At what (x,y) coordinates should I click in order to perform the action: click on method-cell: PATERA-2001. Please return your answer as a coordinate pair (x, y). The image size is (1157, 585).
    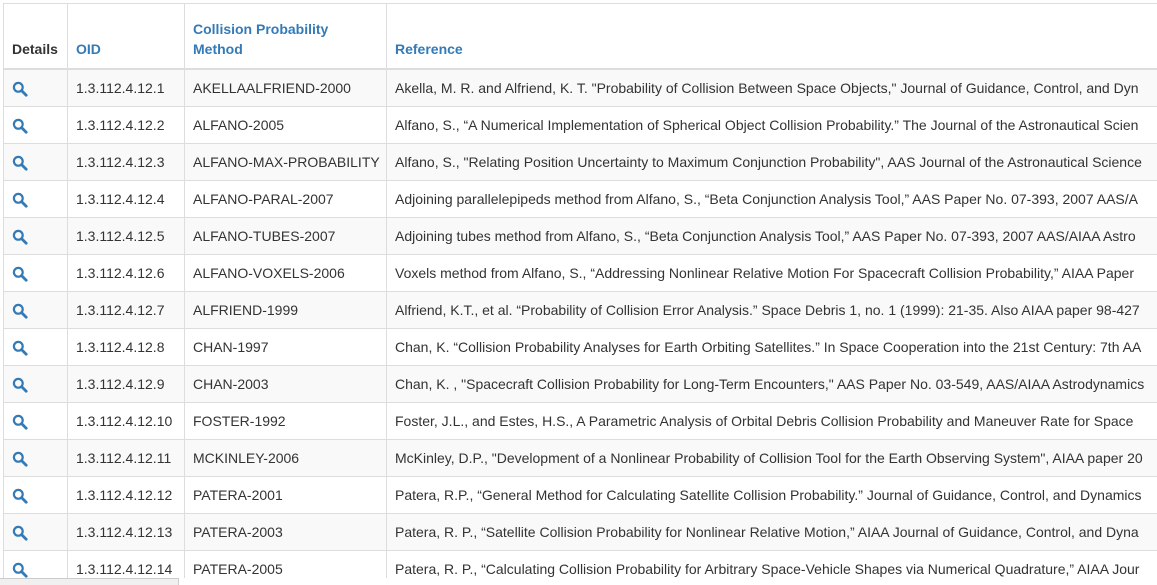
    Looking at the image, I should click on (286, 495).